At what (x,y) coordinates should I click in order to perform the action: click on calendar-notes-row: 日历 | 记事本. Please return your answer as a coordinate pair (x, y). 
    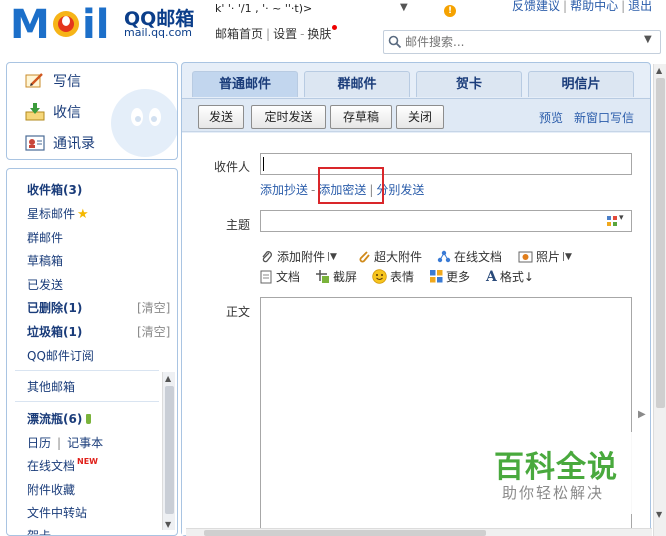
    Looking at the image, I should click on (65, 442).